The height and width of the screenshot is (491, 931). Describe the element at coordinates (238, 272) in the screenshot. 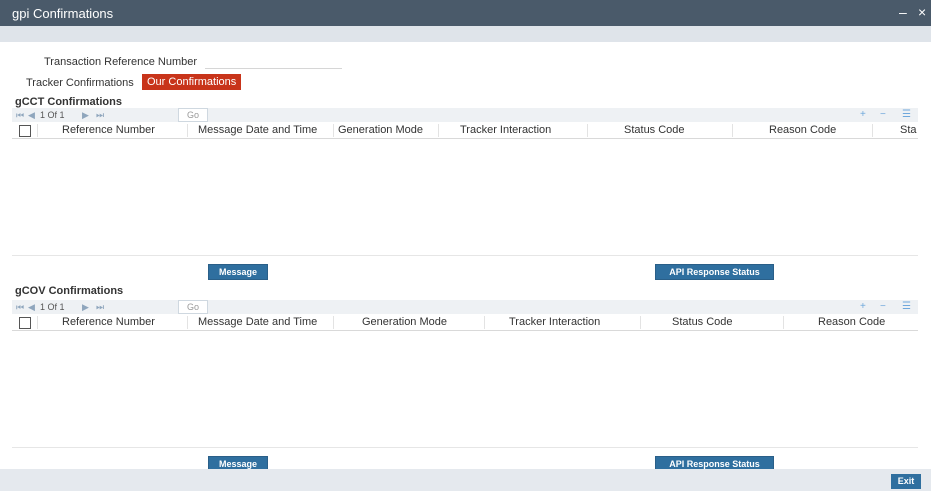

I see `gcct-message-button: Message` at that location.